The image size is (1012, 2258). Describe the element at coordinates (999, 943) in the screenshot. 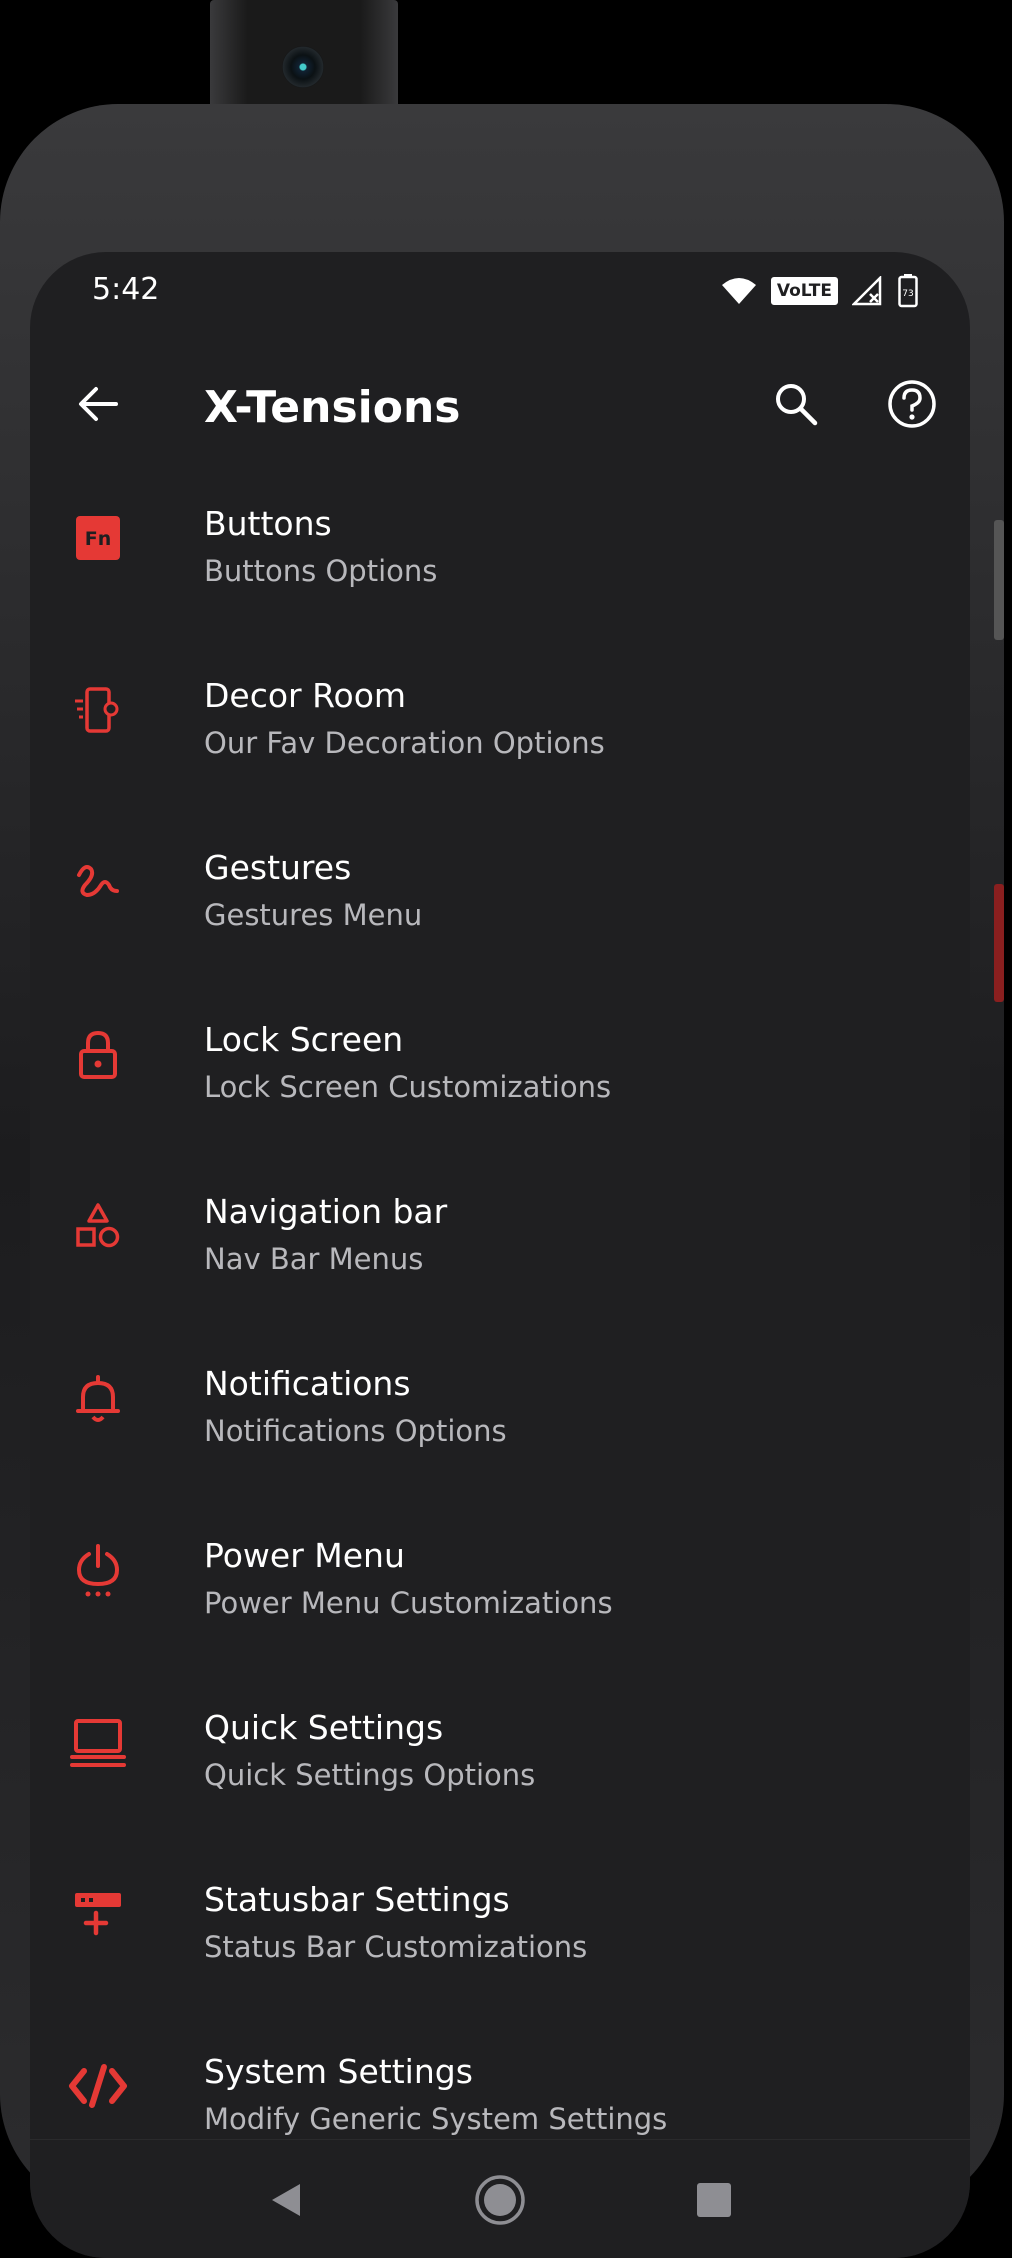

I see `power-button` at that location.